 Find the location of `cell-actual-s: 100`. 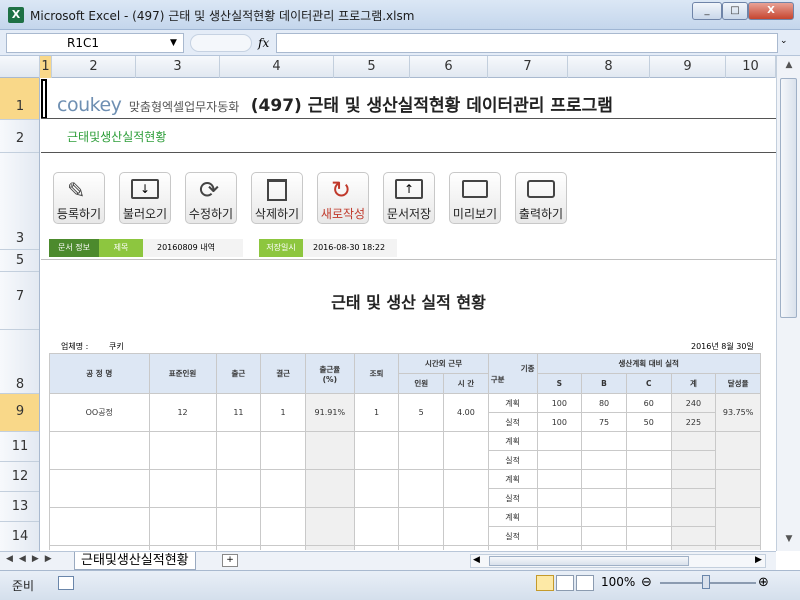

cell-actual-s: 100 is located at coordinates (559, 422).